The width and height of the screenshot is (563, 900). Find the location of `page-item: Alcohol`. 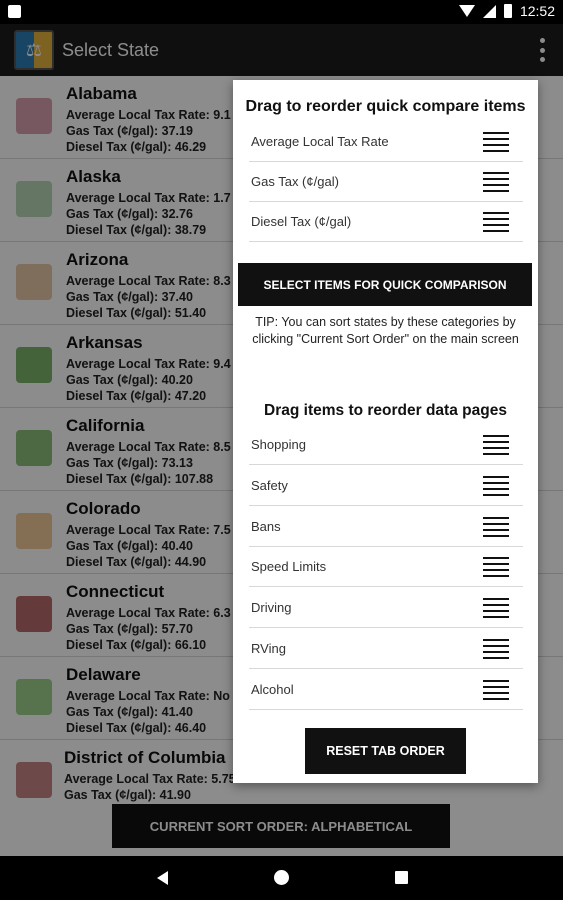

page-item: Alcohol is located at coordinates (386, 690).